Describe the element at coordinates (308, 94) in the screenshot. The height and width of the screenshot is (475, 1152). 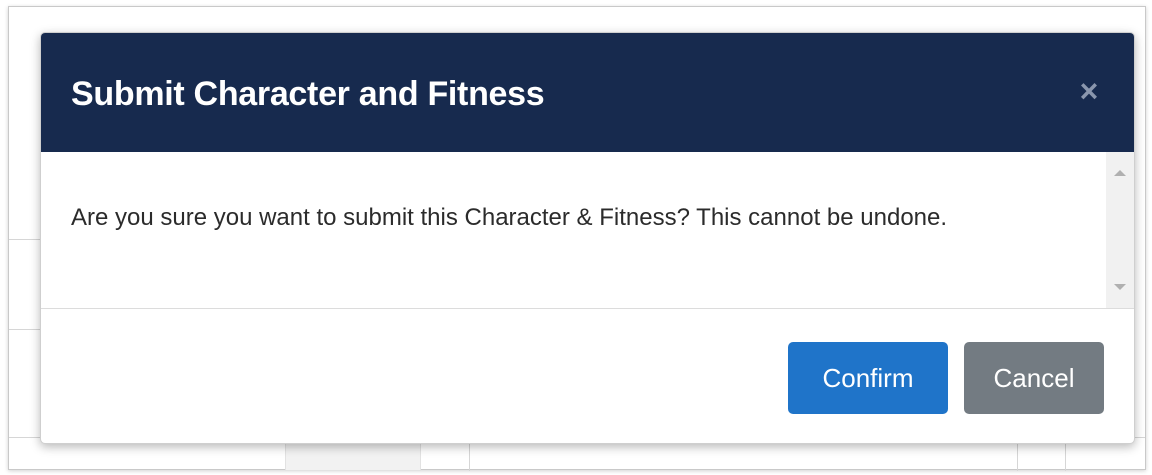
I see `dialog-title: Submit Character and Fitness` at that location.